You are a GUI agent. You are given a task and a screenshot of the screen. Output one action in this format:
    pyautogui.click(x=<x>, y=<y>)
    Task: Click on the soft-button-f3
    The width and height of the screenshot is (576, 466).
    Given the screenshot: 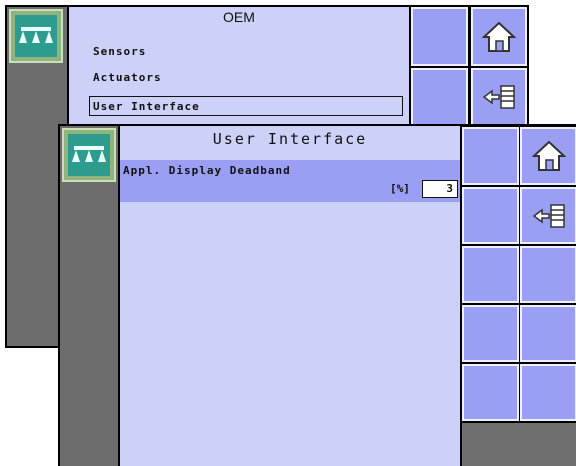 What is the action you would take?
    pyautogui.click(x=490, y=274)
    